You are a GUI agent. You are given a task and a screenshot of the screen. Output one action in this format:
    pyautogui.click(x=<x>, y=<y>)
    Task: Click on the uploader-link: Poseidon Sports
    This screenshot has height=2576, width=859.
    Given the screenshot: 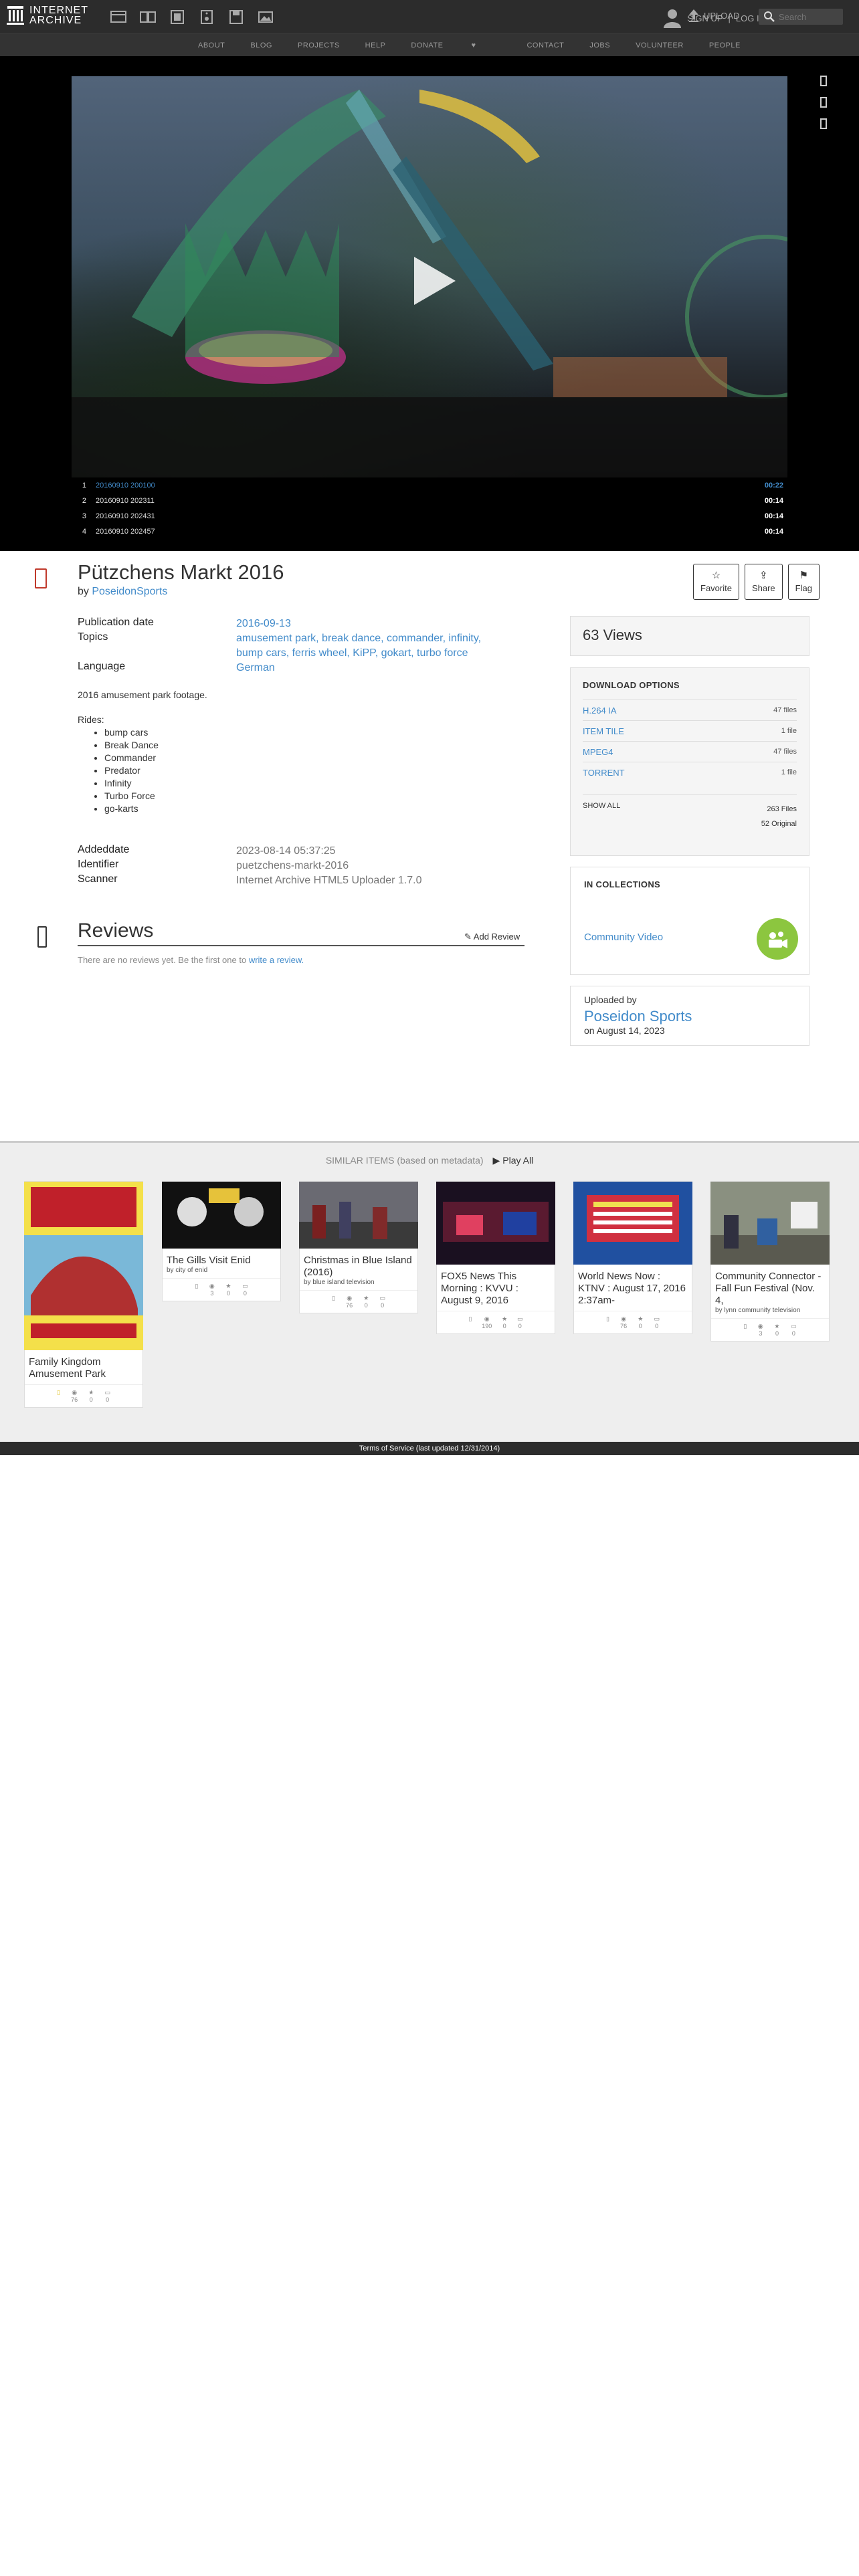 What is the action you would take?
    pyautogui.click(x=689, y=1017)
    